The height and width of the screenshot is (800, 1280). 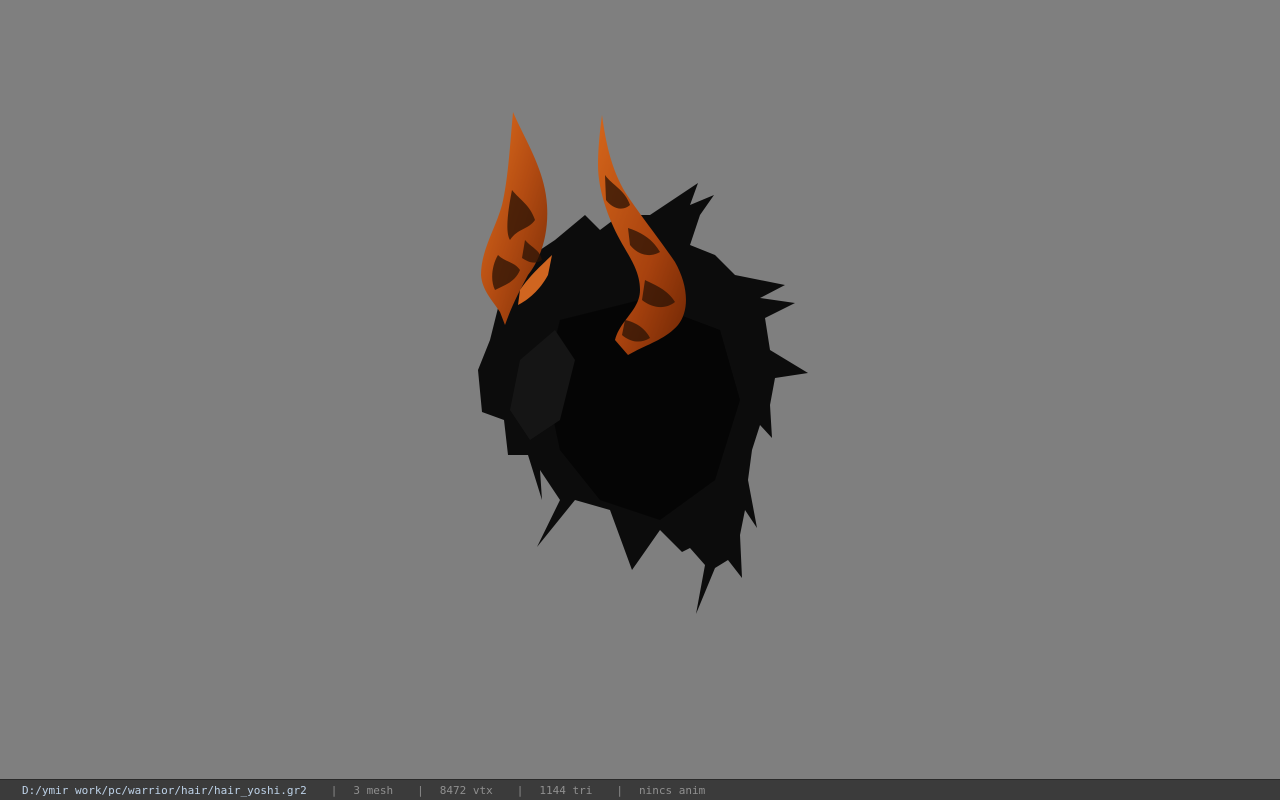 I want to click on animation-status-label: nincs anim, so click(x=672, y=790).